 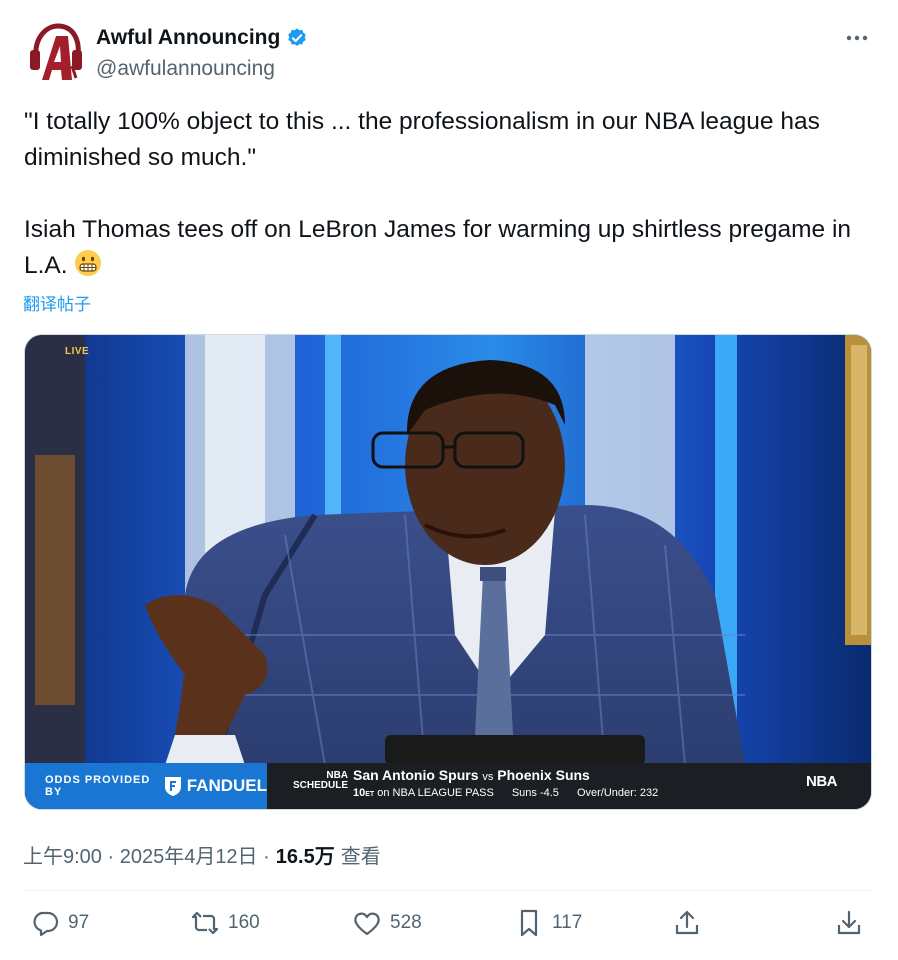 What do you see at coordinates (367, 924) in the screenshot?
I see `heart-icon` at bounding box center [367, 924].